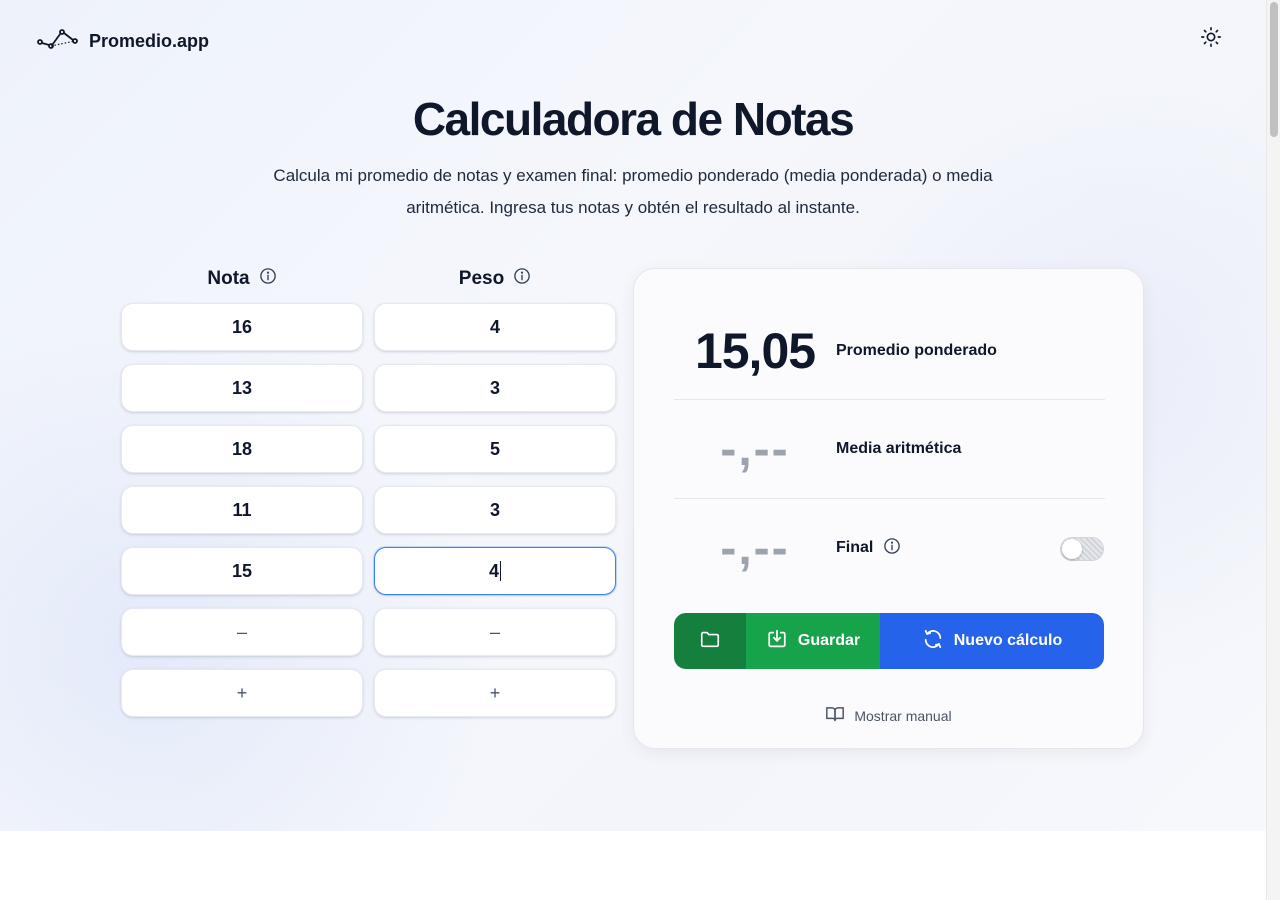  I want to click on nota-column-header: Nota, so click(242, 279).